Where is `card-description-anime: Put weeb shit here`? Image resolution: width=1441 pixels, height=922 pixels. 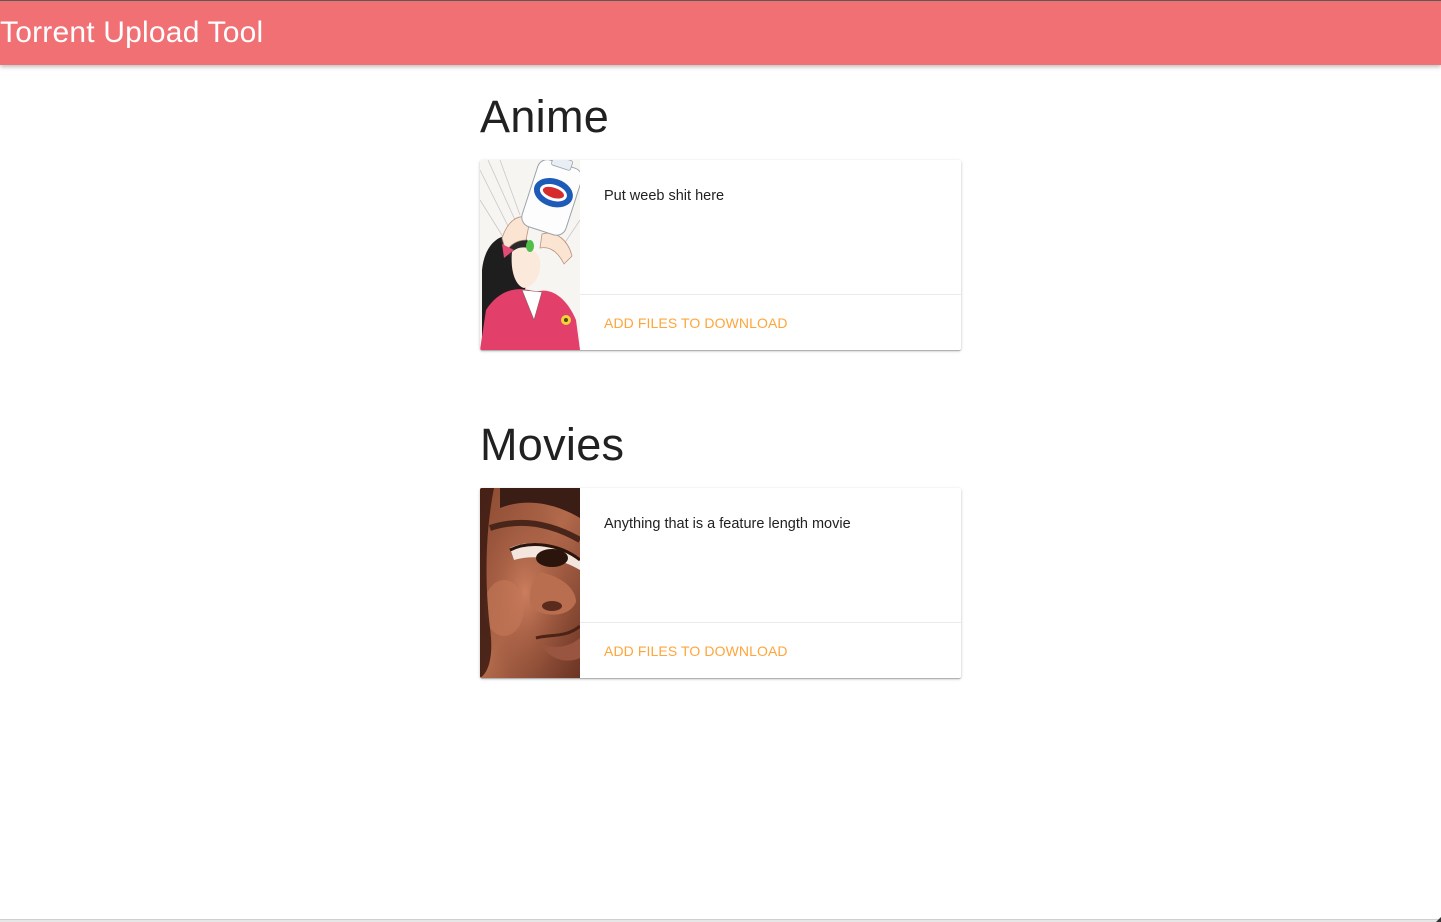
card-description-anime: Put weeb shit here is located at coordinates (770, 227).